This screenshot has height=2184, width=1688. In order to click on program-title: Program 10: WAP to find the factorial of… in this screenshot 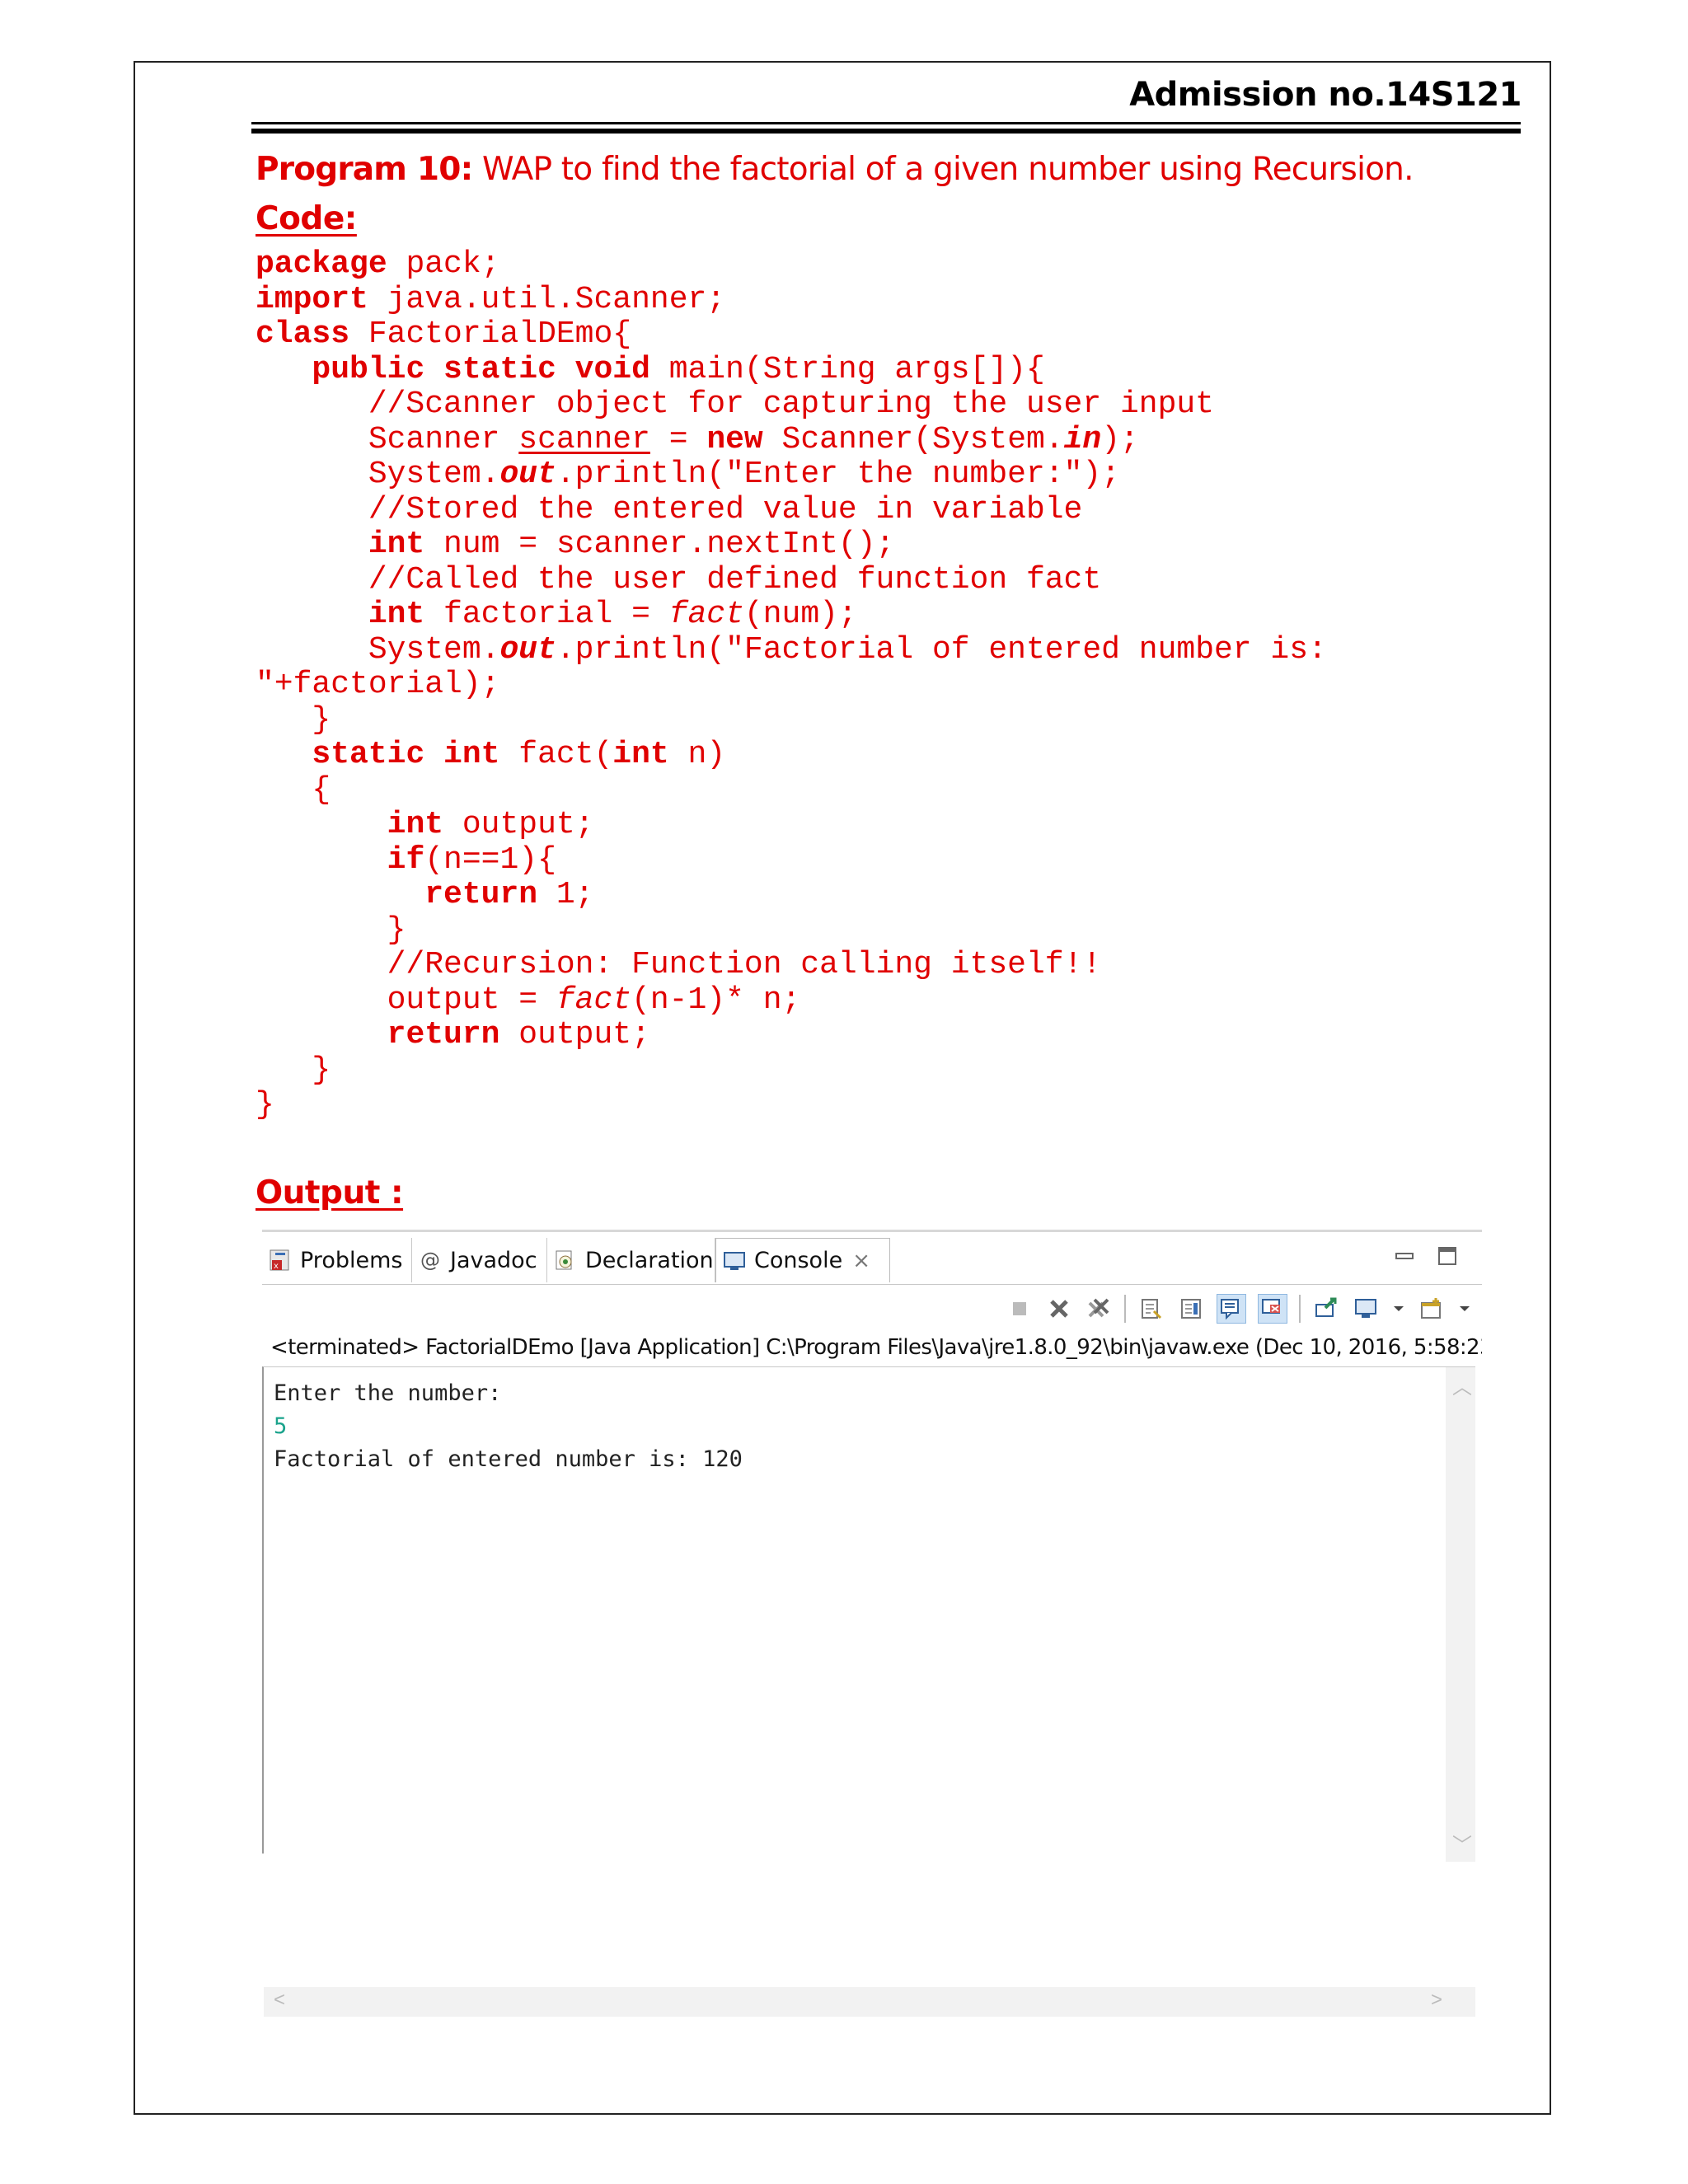, I will do `click(835, 169)`.